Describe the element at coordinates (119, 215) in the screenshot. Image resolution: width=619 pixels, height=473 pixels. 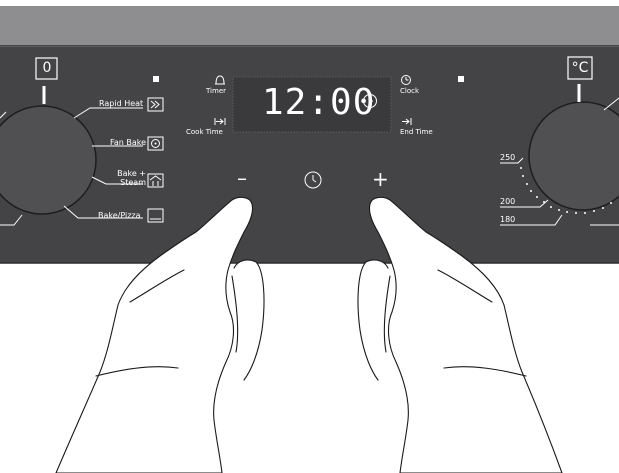
I see `function-label-bake-pizza: Bake/Pizza` at that location.